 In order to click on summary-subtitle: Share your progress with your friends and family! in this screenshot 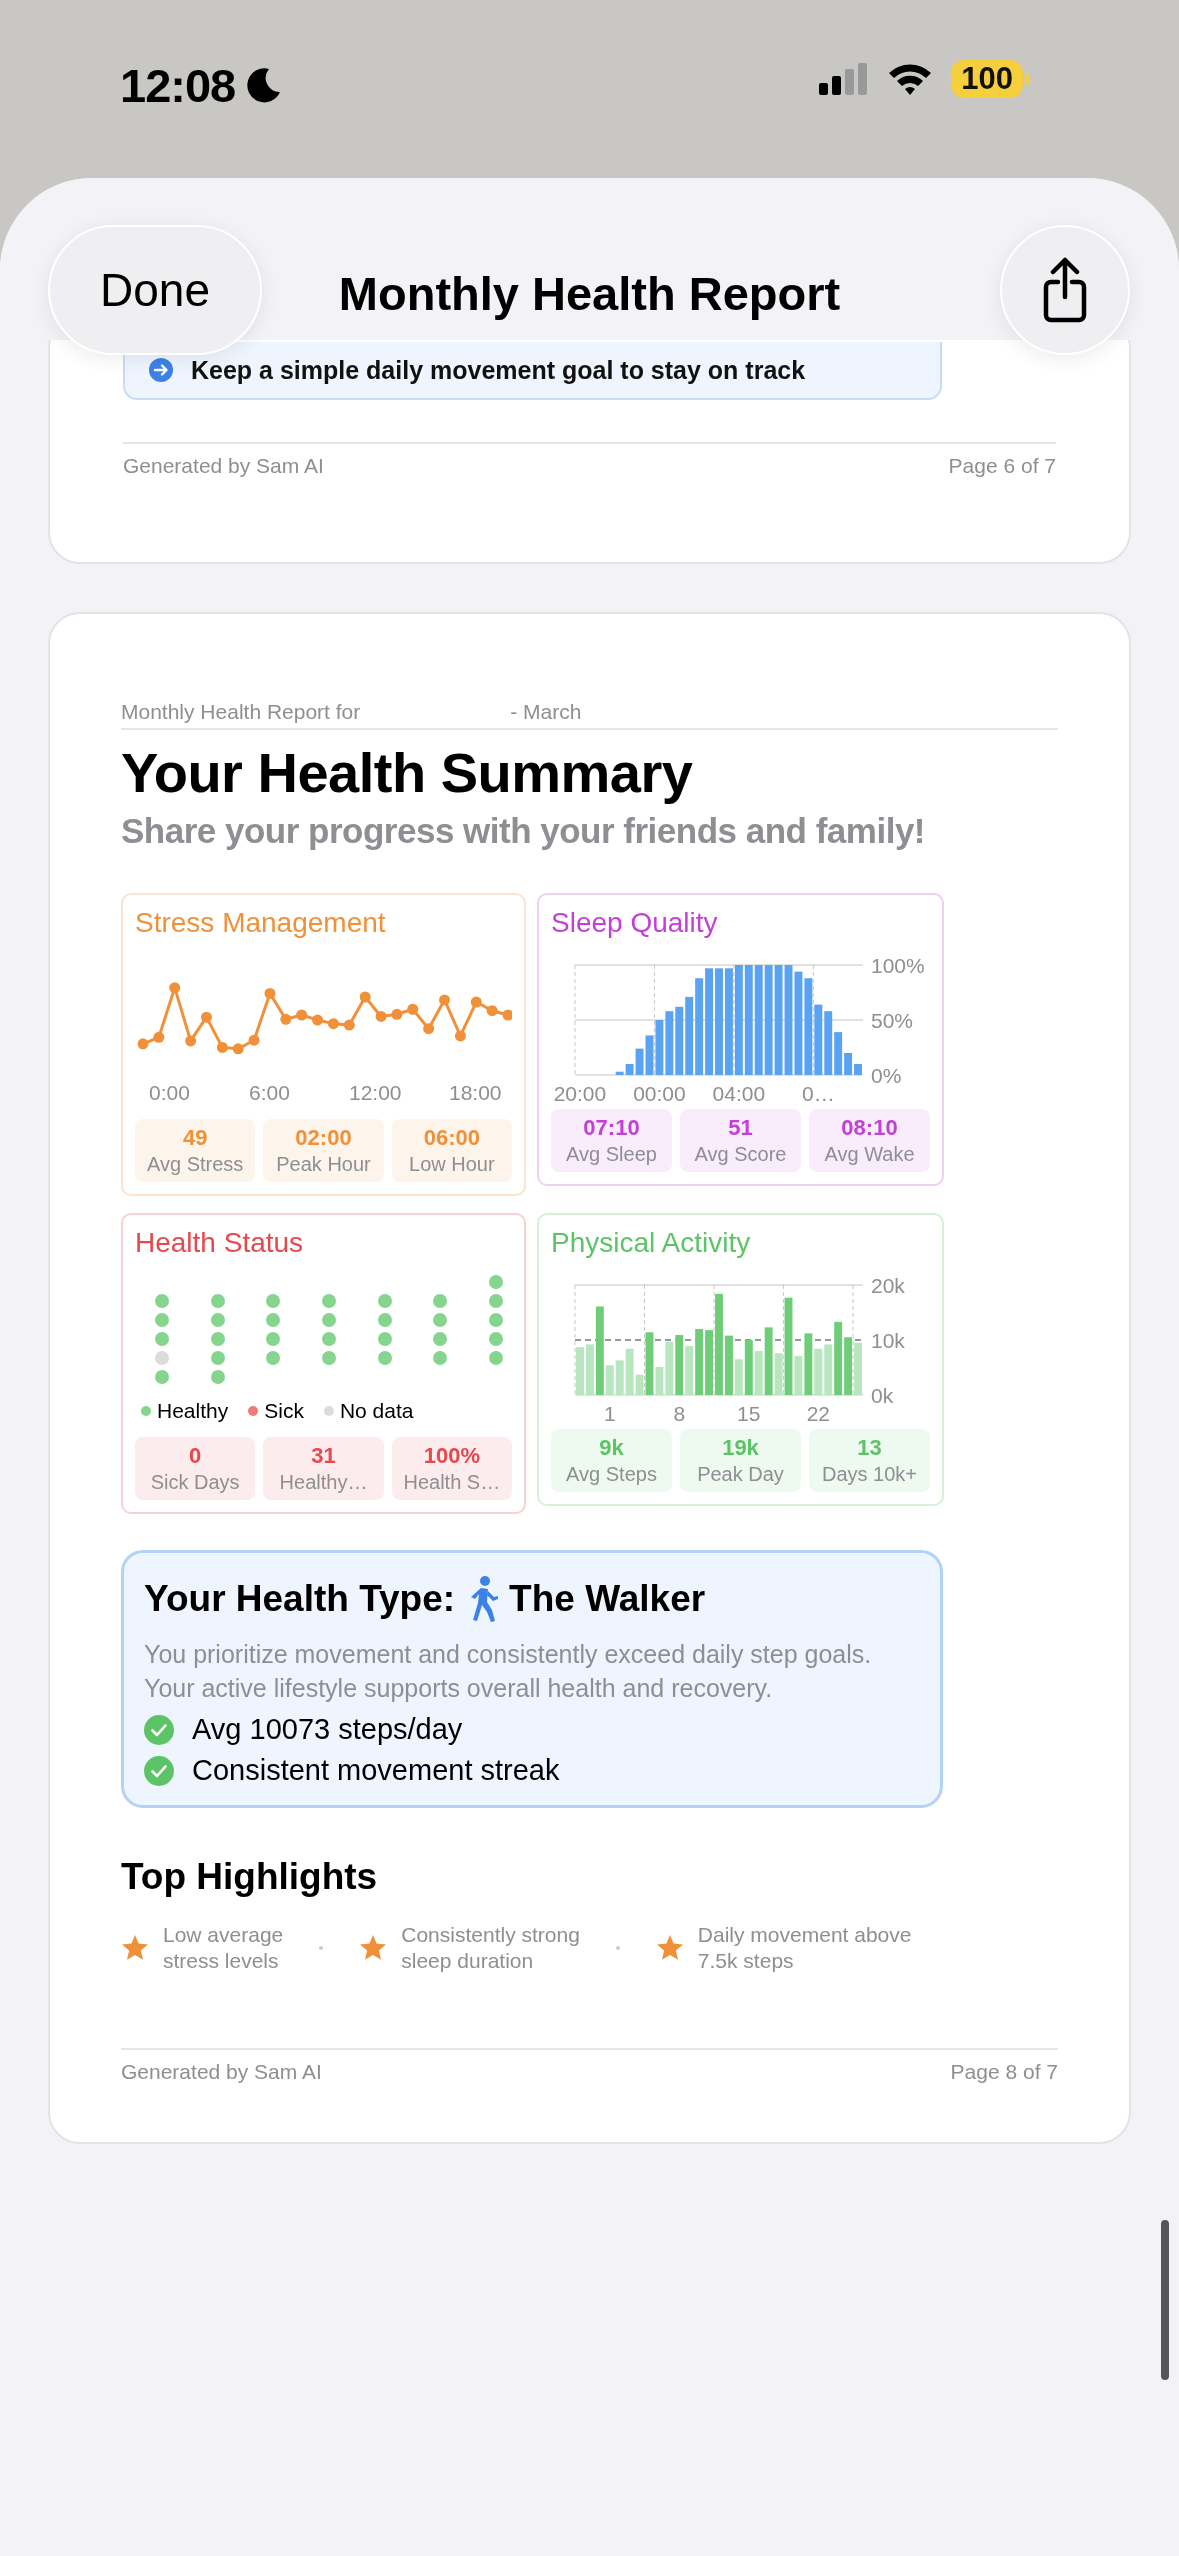, I will do `click(523, 831)`.